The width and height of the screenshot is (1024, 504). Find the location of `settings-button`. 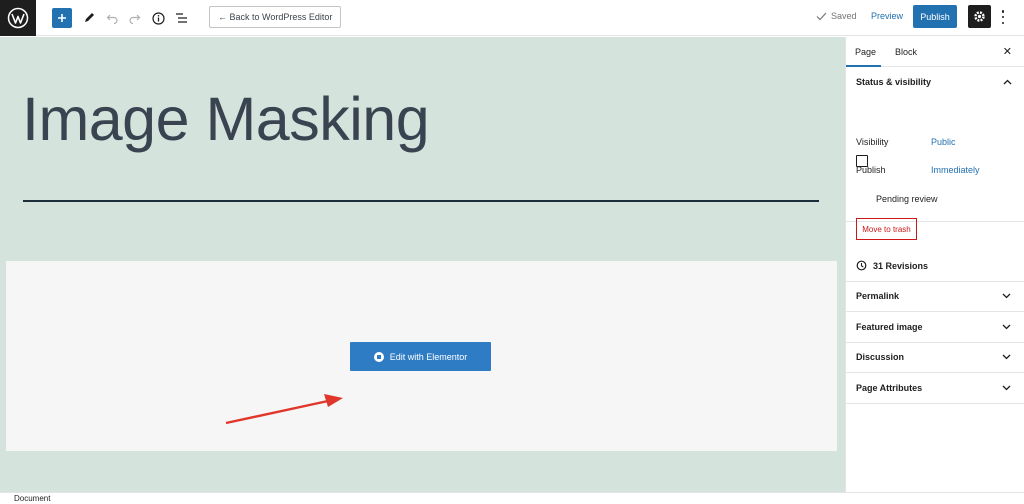

settings-button is located at coordinates (979, 16).